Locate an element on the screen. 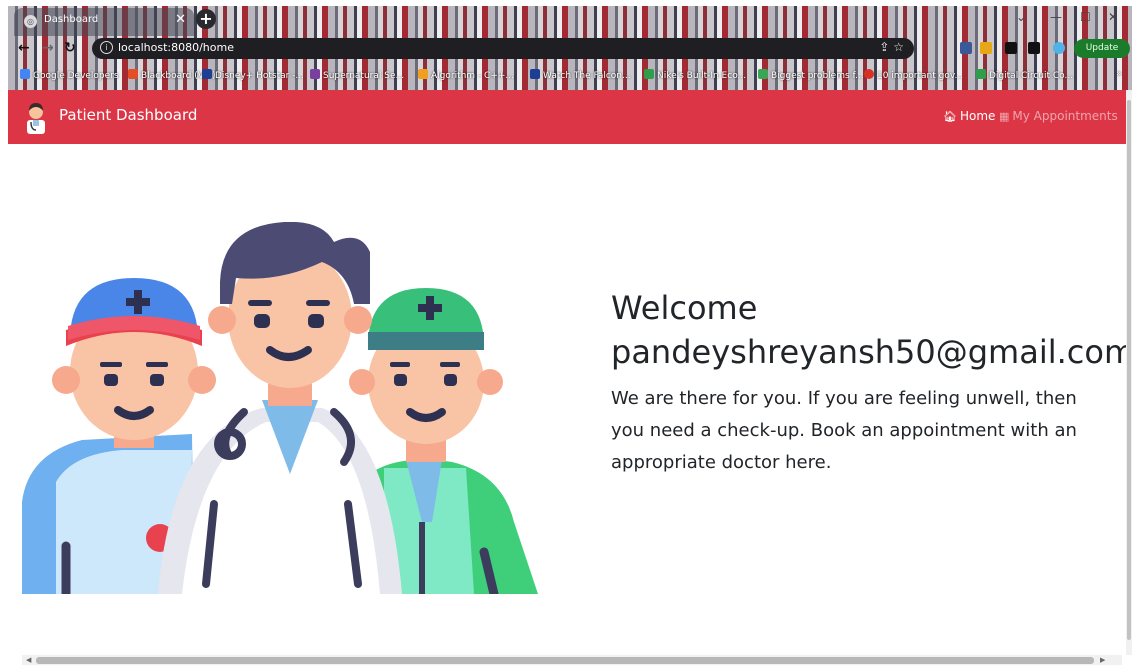 The width and height of the screenshot is (1132, 665). browser-toolbar: ← → ↻ i localhost:8080/home ⇪ ☆ Update is located at coordinates (570, 49).